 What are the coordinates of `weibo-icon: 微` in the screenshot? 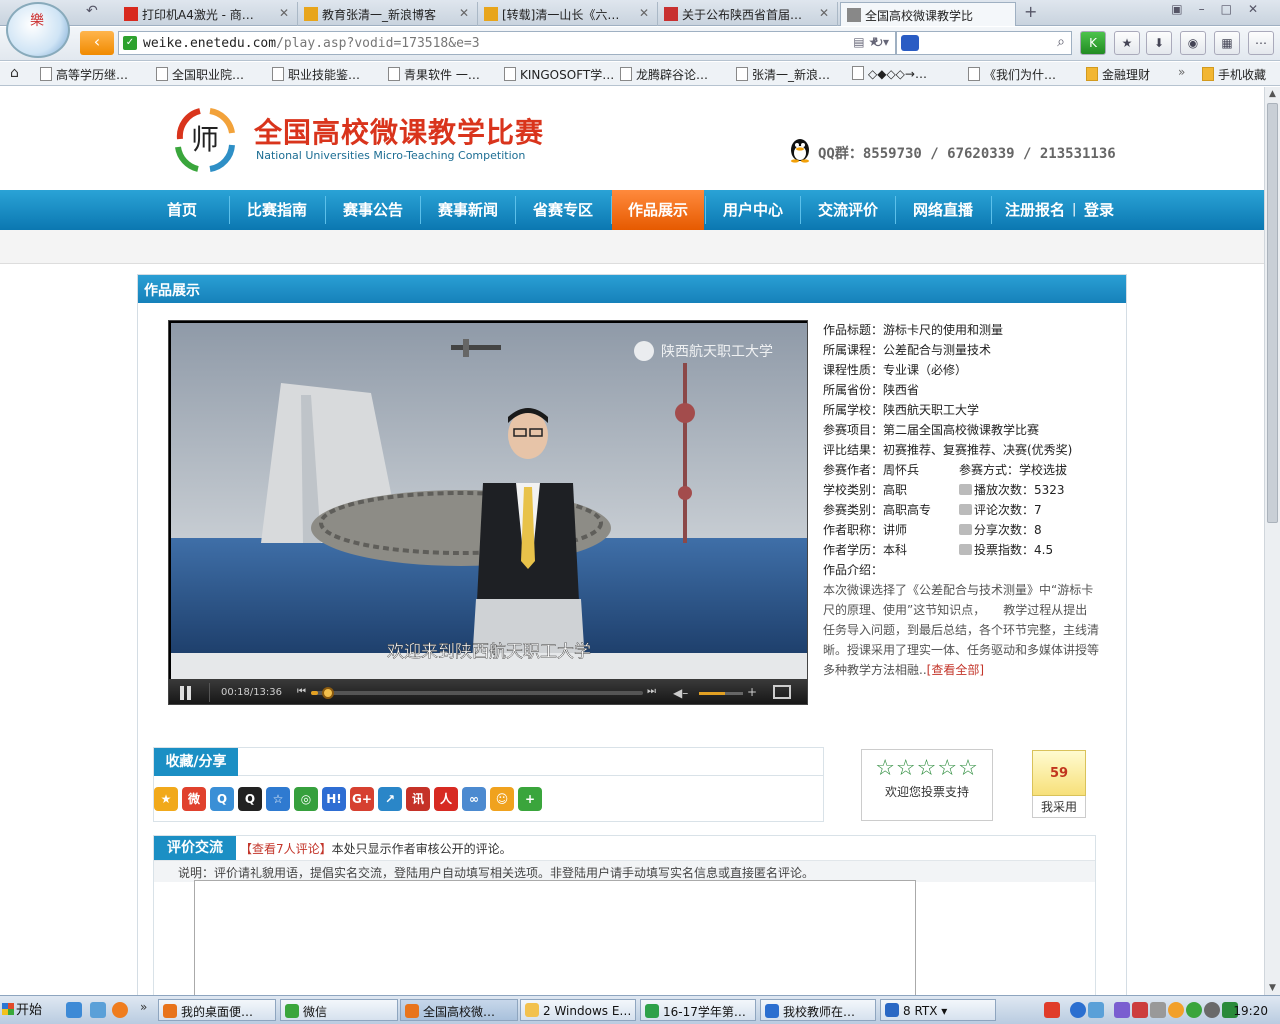 It's located at (194, 799).